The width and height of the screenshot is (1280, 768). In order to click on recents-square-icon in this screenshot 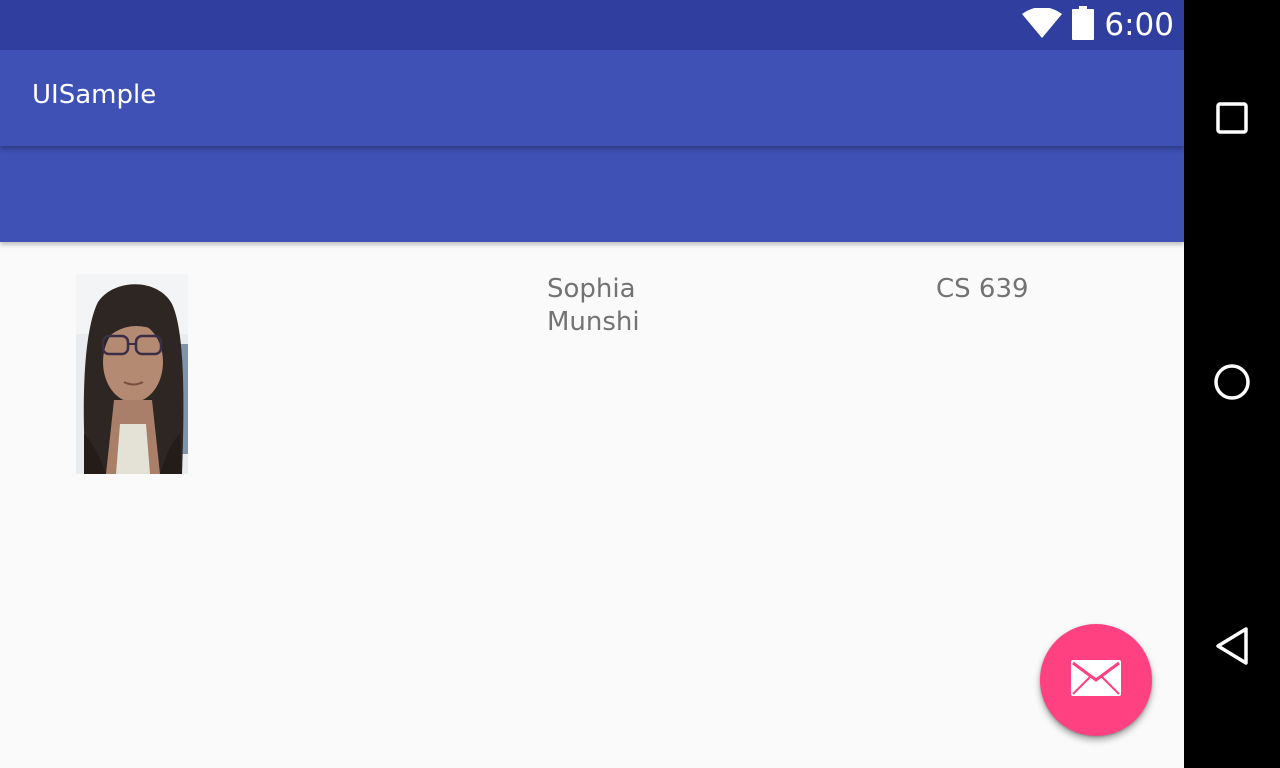, I will do `click(1232, 120)`.